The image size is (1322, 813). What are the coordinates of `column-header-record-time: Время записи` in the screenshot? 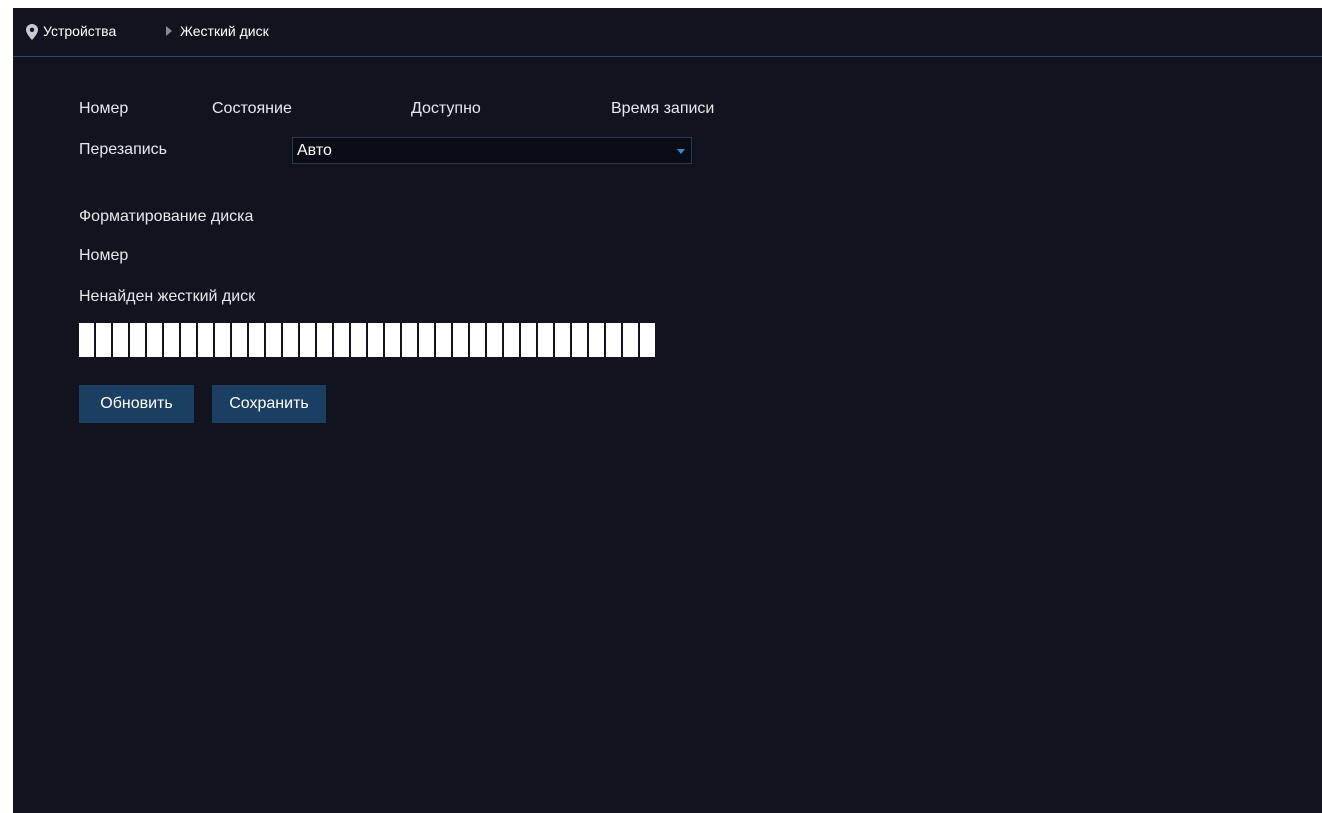 It's located at (663, 108).